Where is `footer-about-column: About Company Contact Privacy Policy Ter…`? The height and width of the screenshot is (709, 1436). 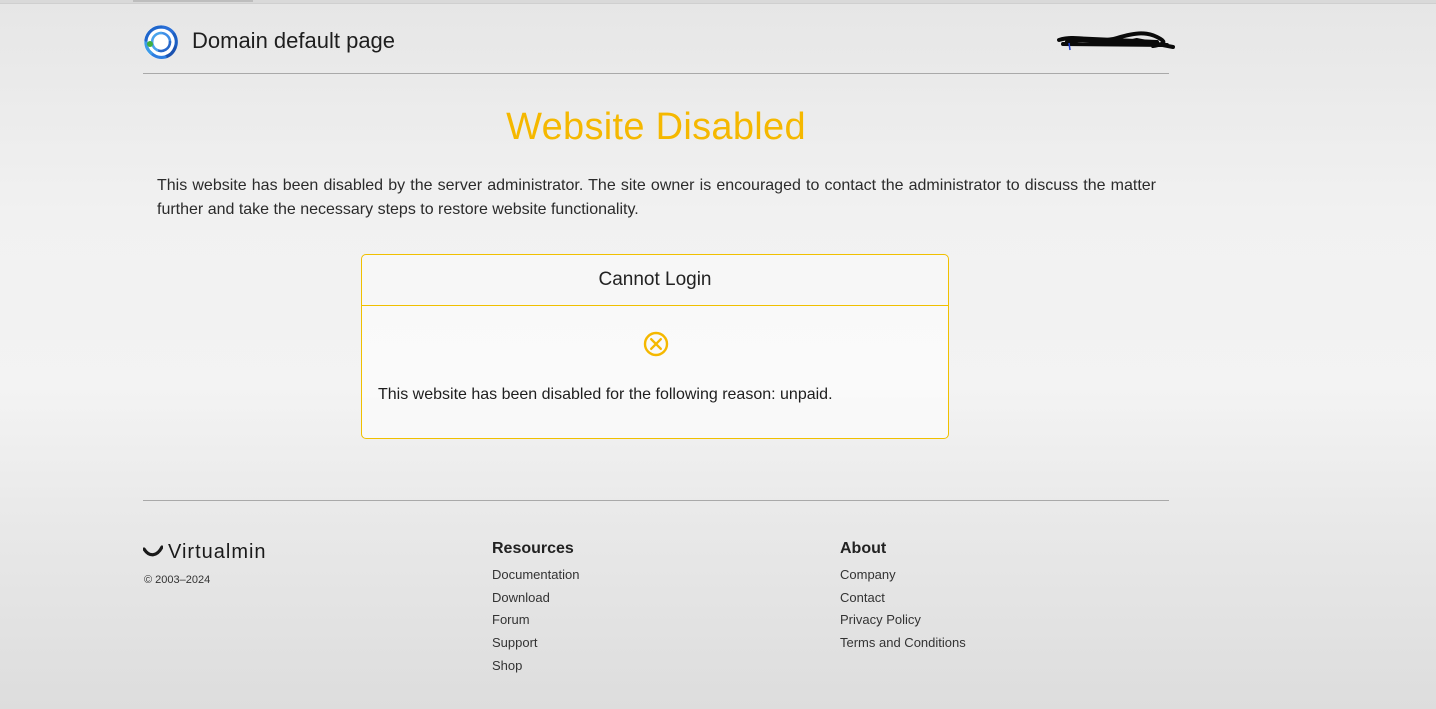
footer-about-column: About Company Contact Privacy Policy Ter… is located at coordinates (903, 597).